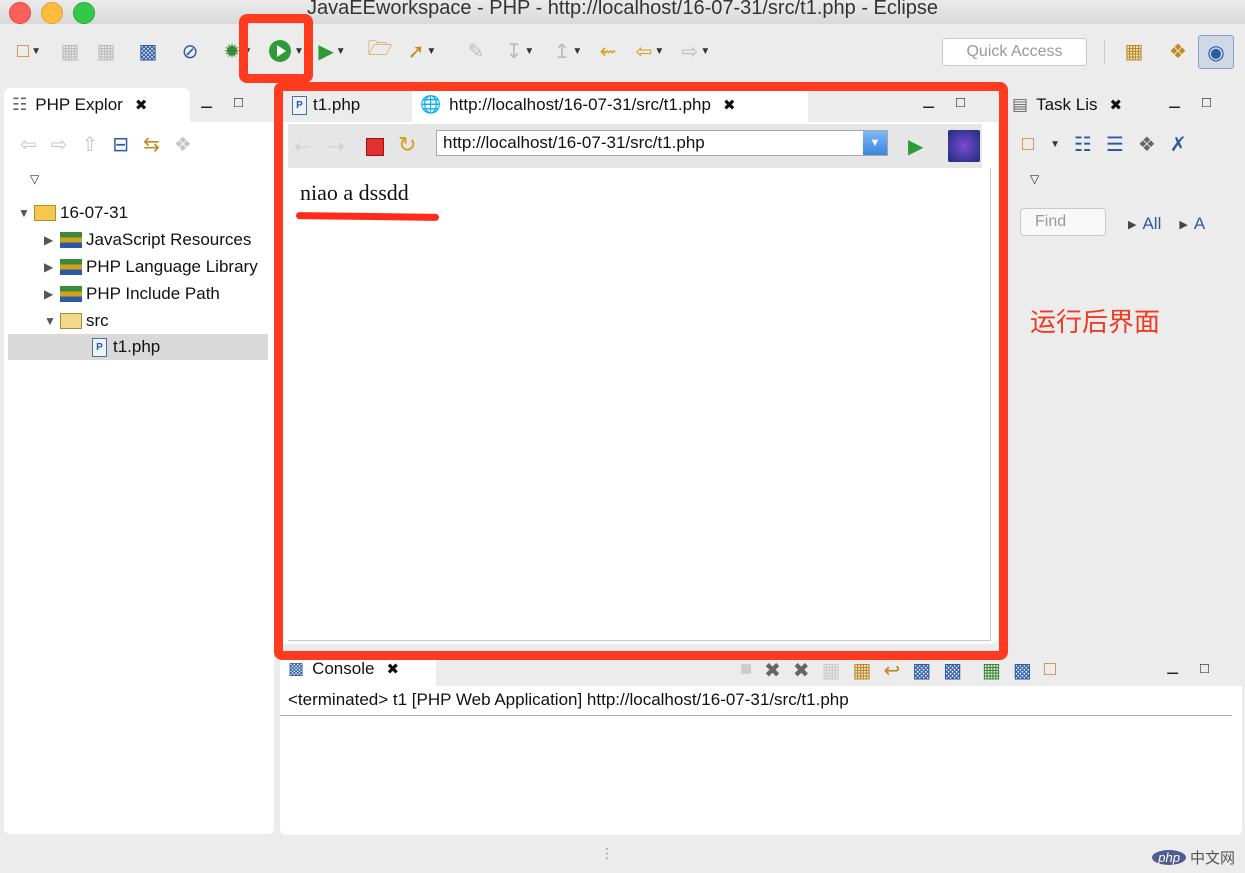 This screenshot has width=1245, height=873. Describe the element at coordinates (71, 294) in the screenshot. I see `library-icon` at that location.